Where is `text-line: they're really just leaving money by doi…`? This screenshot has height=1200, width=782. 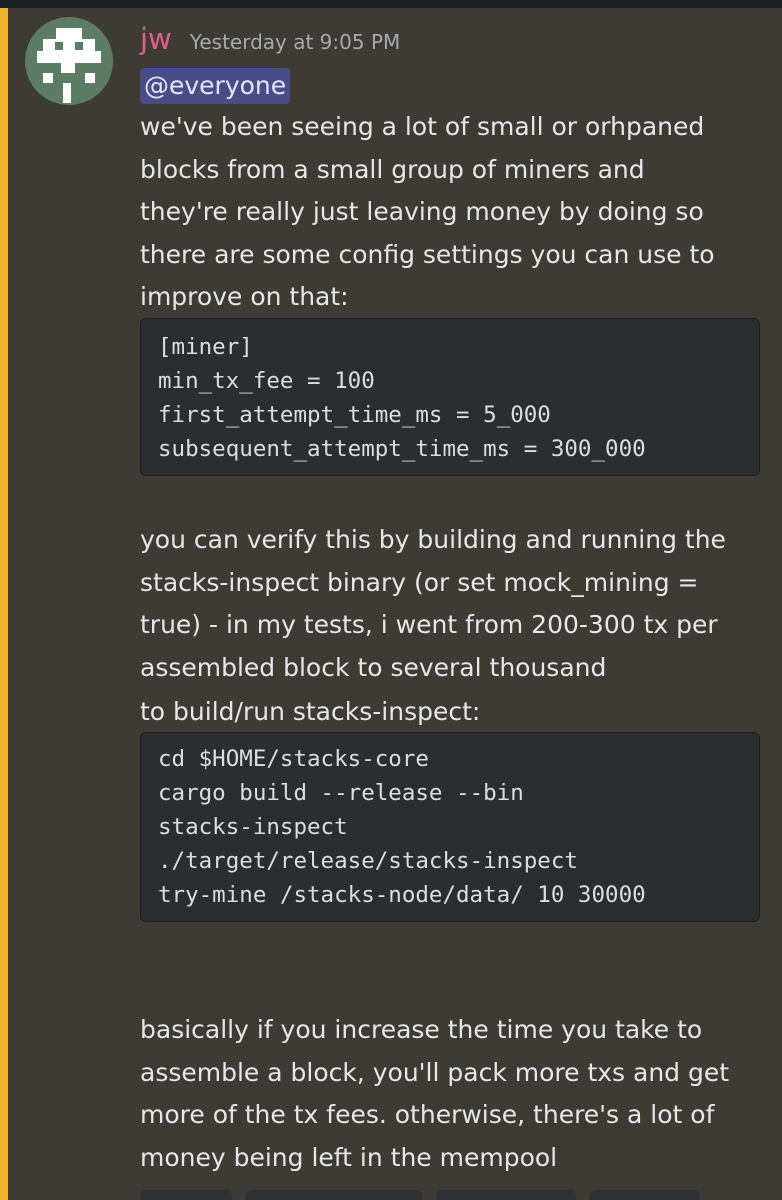
text-line: they're really just leaving money by doi… is located at coordinates (422, 211).